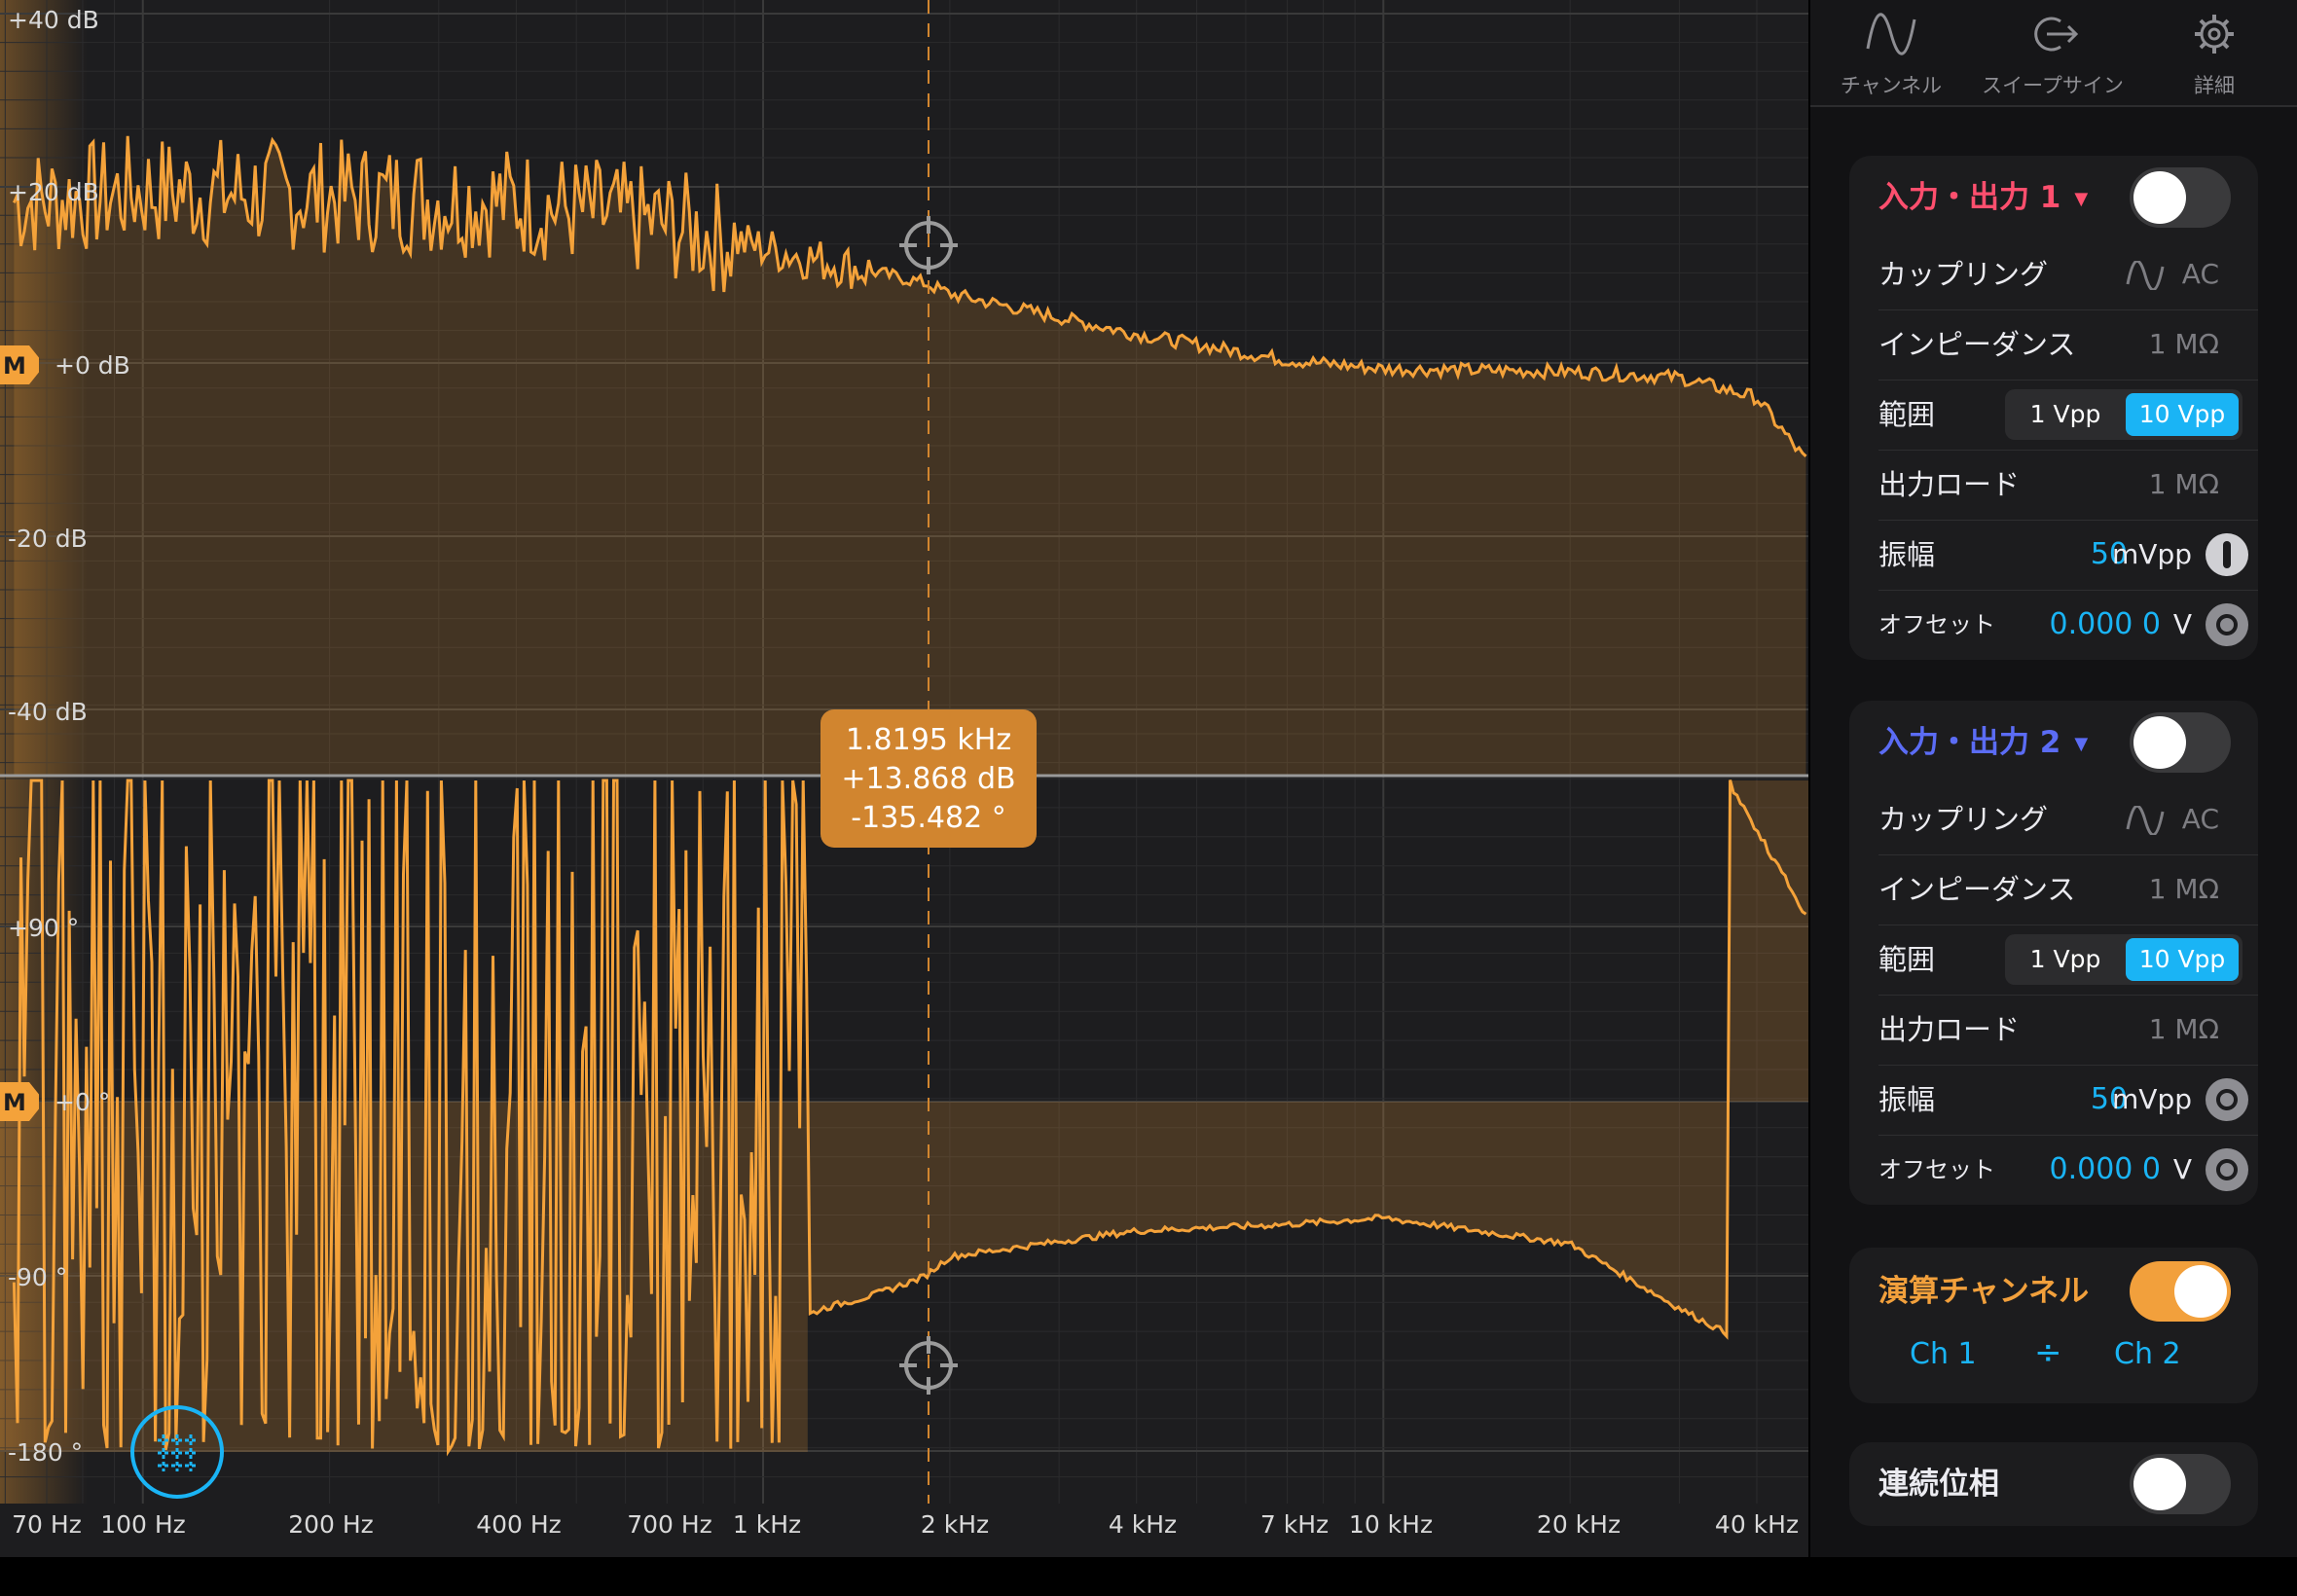  Describe the element at coordinates (48, 539) in the screenshot. I see `mag-tick-label: -20 dB` at that location.